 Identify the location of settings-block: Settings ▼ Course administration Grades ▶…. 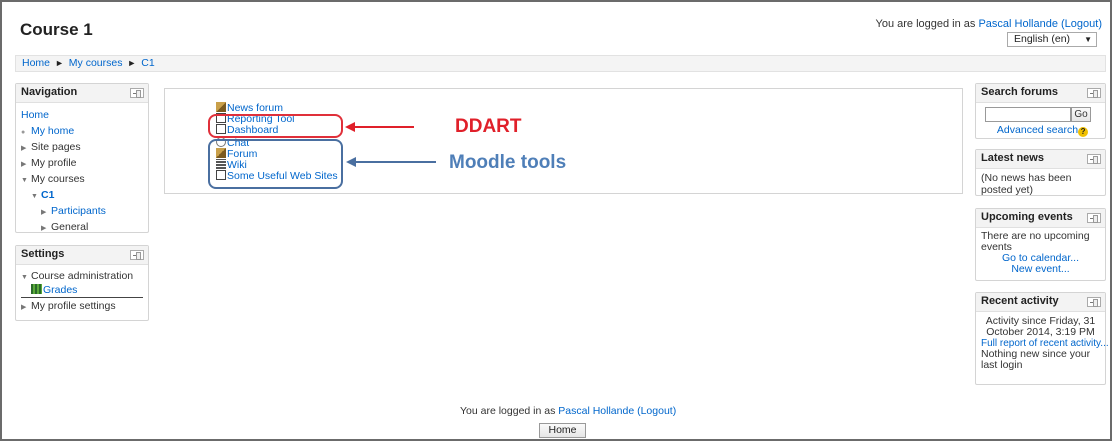
(82, 283).